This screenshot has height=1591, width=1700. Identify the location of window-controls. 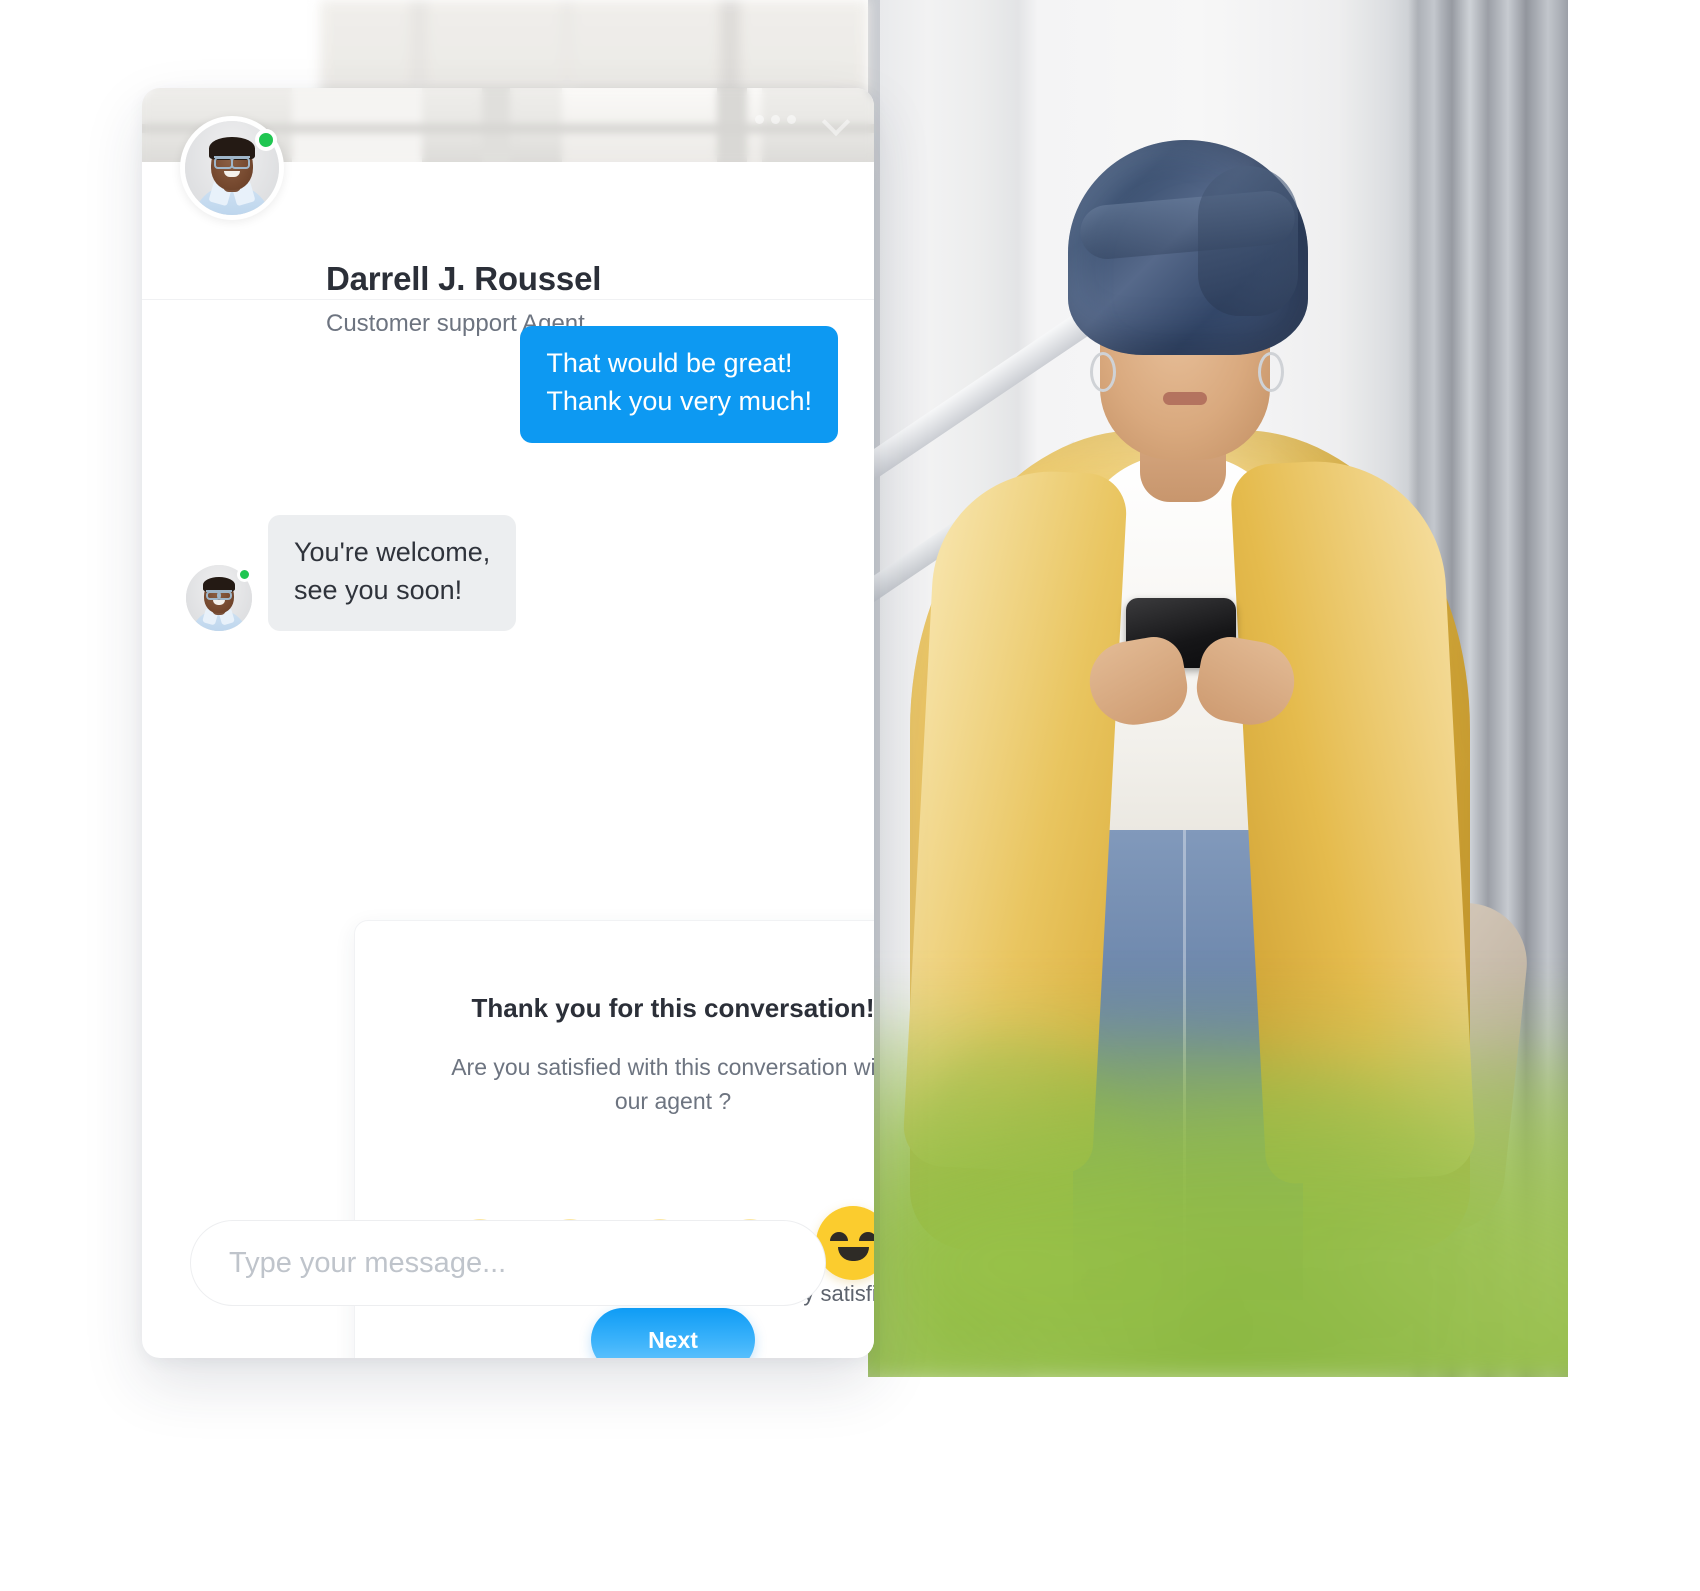
(802, 119).